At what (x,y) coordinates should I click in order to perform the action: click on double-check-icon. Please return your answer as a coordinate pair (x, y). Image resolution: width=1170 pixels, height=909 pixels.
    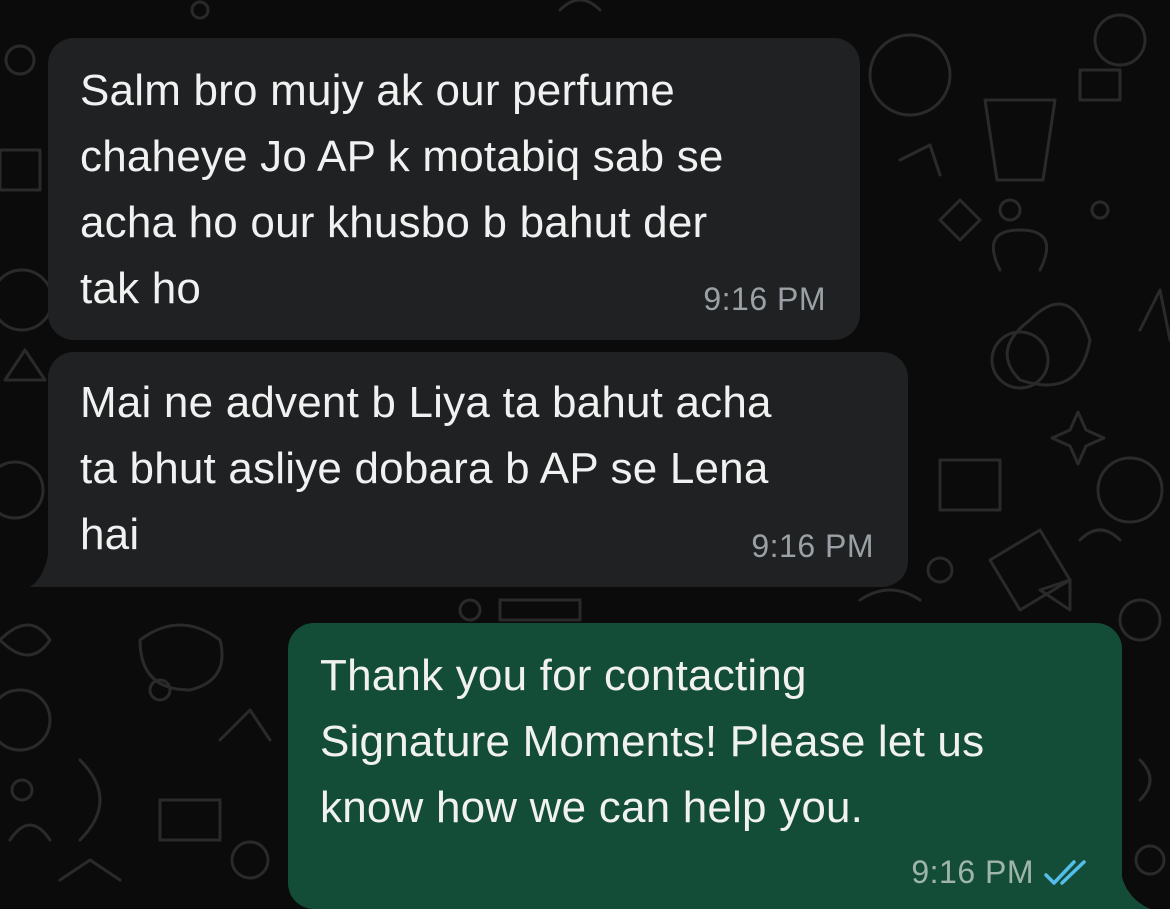
    Looking at the image, I should click on (1065, 872).